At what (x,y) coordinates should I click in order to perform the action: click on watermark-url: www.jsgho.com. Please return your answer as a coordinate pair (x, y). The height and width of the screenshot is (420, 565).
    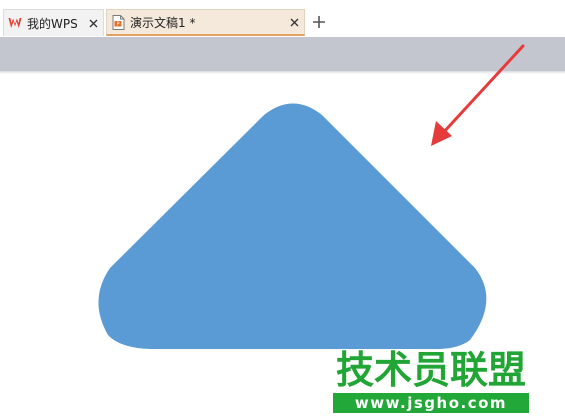
    Looking at the image, I should click on (431, 403).